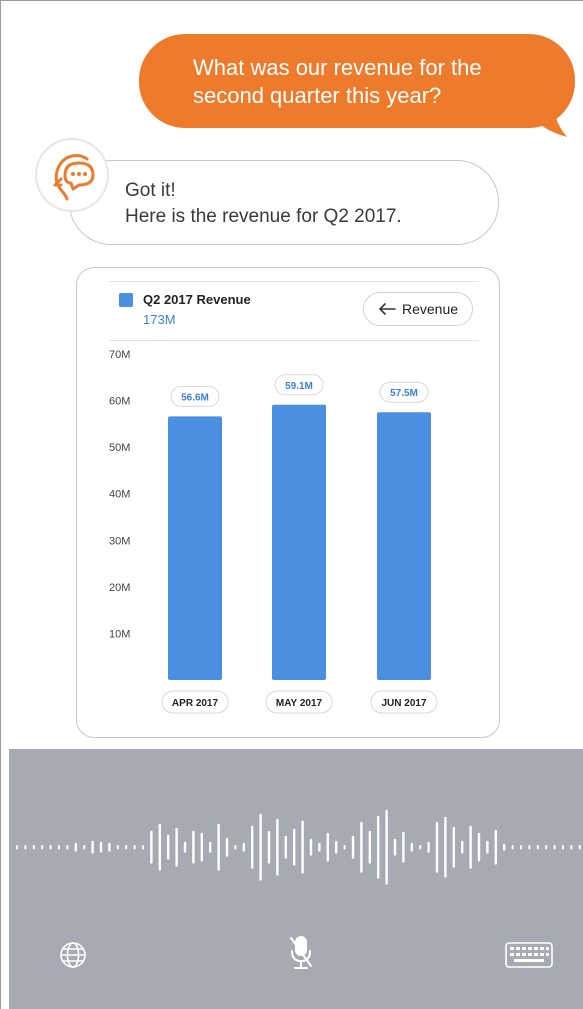 The image size is (583, 1009). Describe the element at coordinates (529, 955) in the screenshot. I see `keyboard-icon` at that location.